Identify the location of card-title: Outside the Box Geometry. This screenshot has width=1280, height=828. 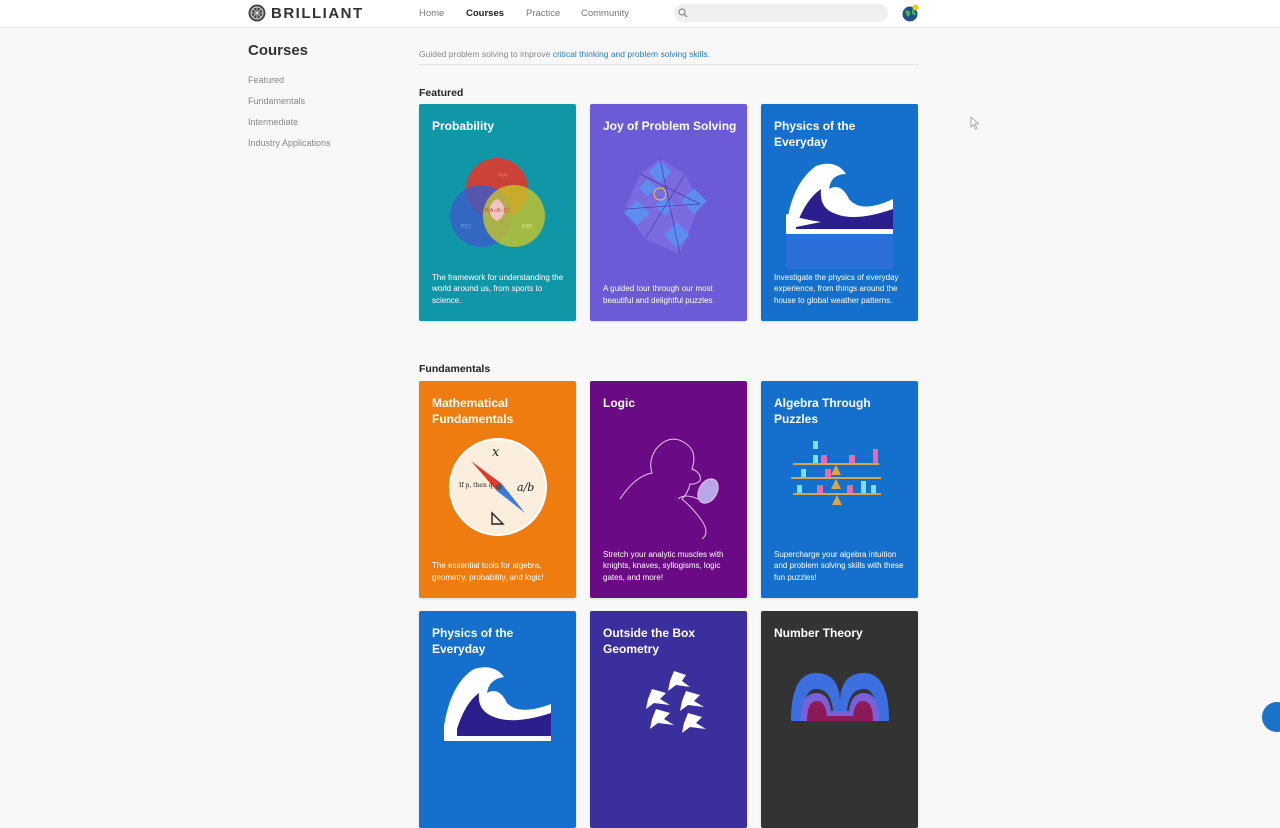
(649, 641).